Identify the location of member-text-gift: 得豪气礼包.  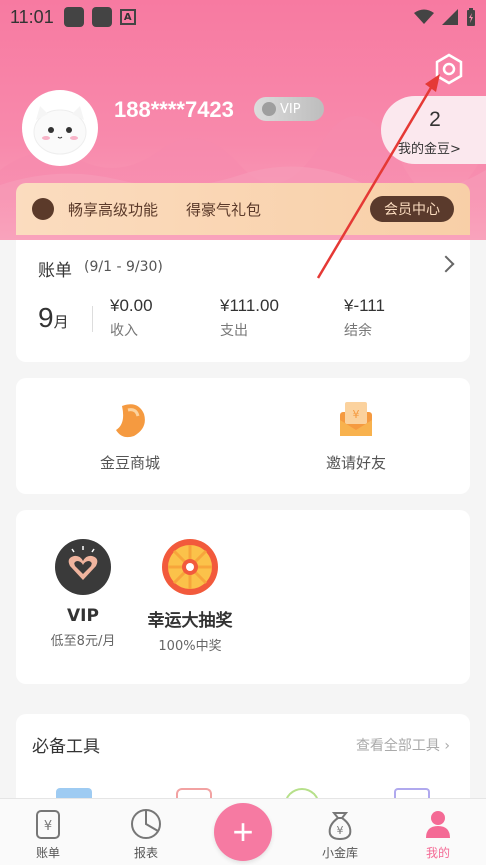
(224, 209).